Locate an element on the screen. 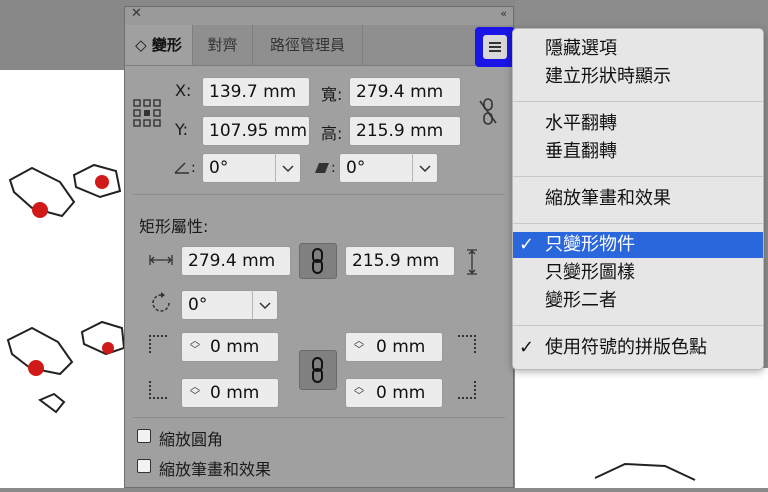 The height and width of the screenshot is (492, 768). menu-item-label: 隱藏選項 is located at coordinates (581, 48).